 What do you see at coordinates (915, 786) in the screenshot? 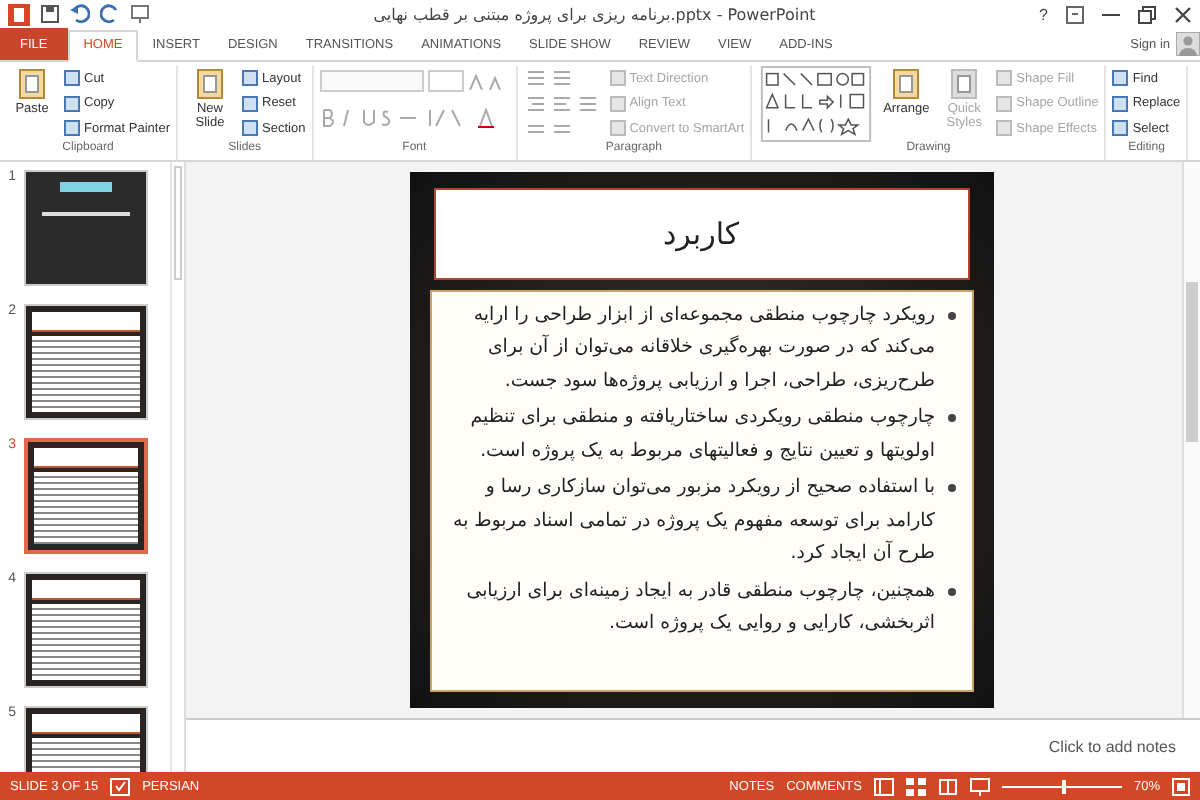
I see `slide-sorter-icon` at bounding box center [915, 786].